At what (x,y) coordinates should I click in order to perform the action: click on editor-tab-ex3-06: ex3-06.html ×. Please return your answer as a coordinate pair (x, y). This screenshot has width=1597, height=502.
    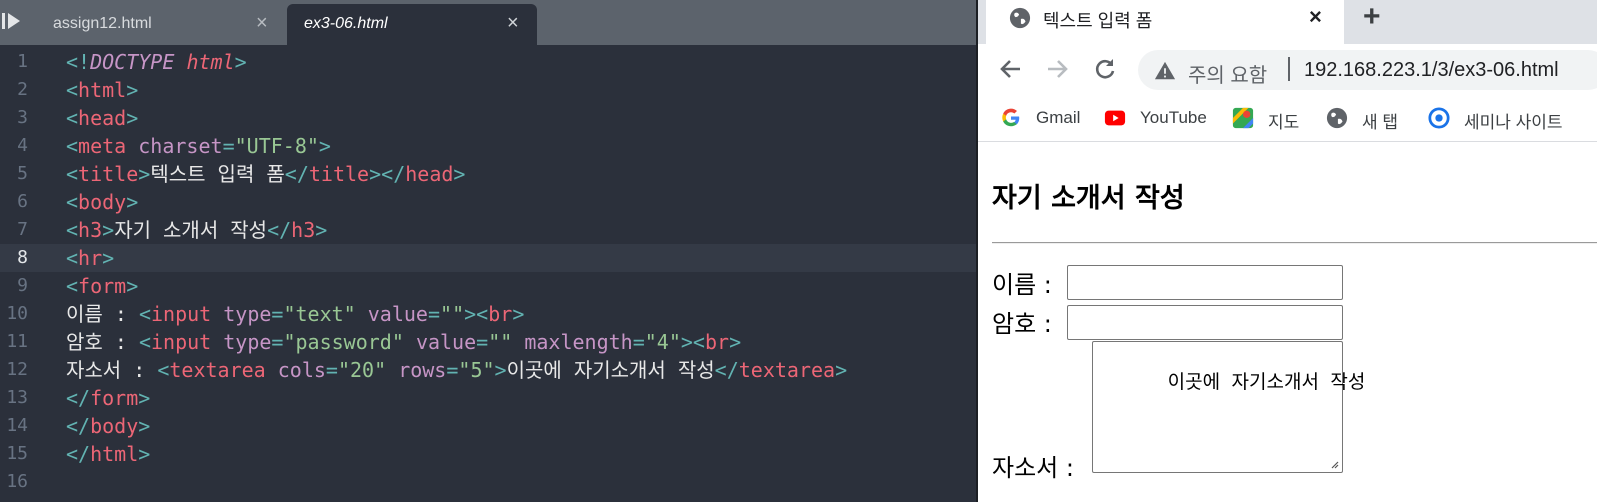
    Looking at the image, I should click on (412, 24).